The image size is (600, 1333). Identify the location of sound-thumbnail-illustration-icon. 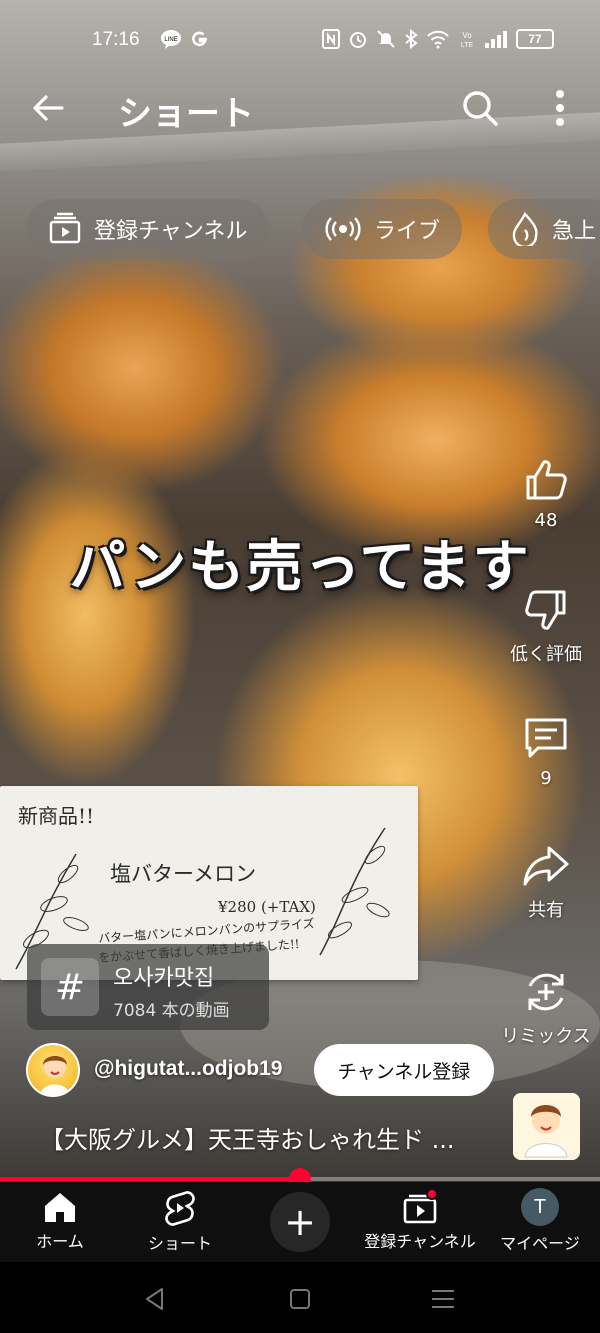
(546, 1126).